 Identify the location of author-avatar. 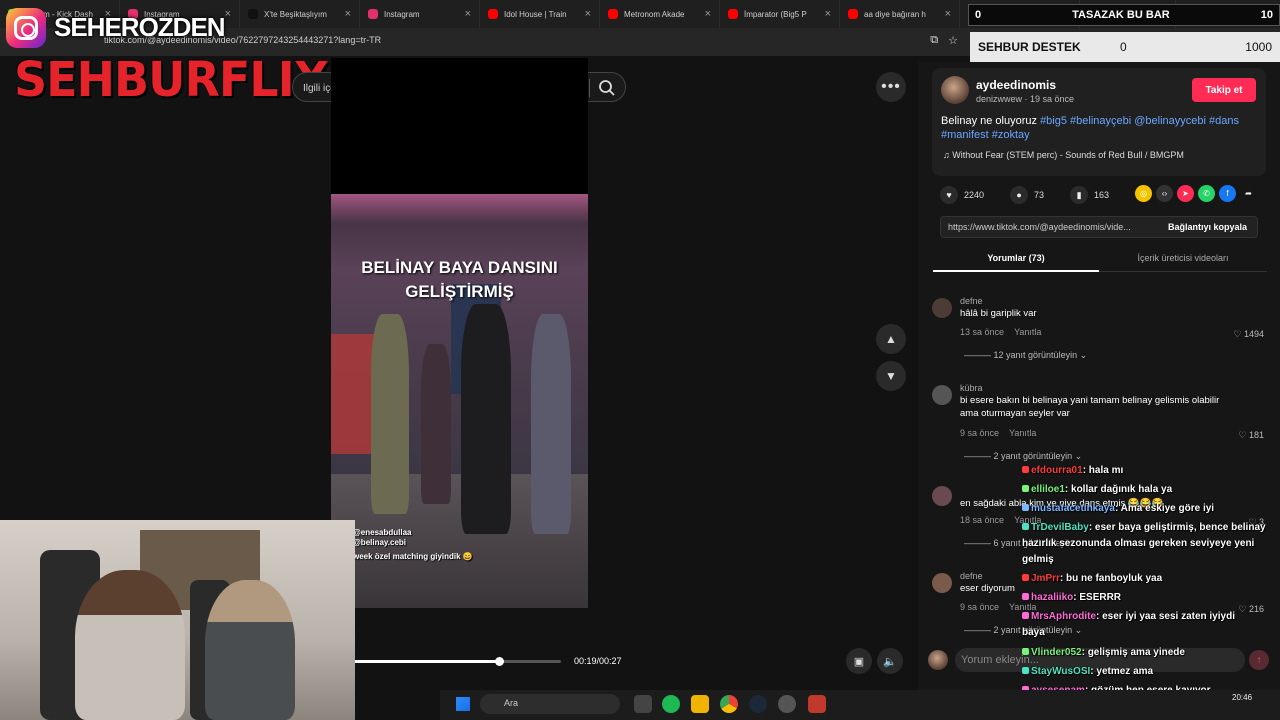
(955, 90).